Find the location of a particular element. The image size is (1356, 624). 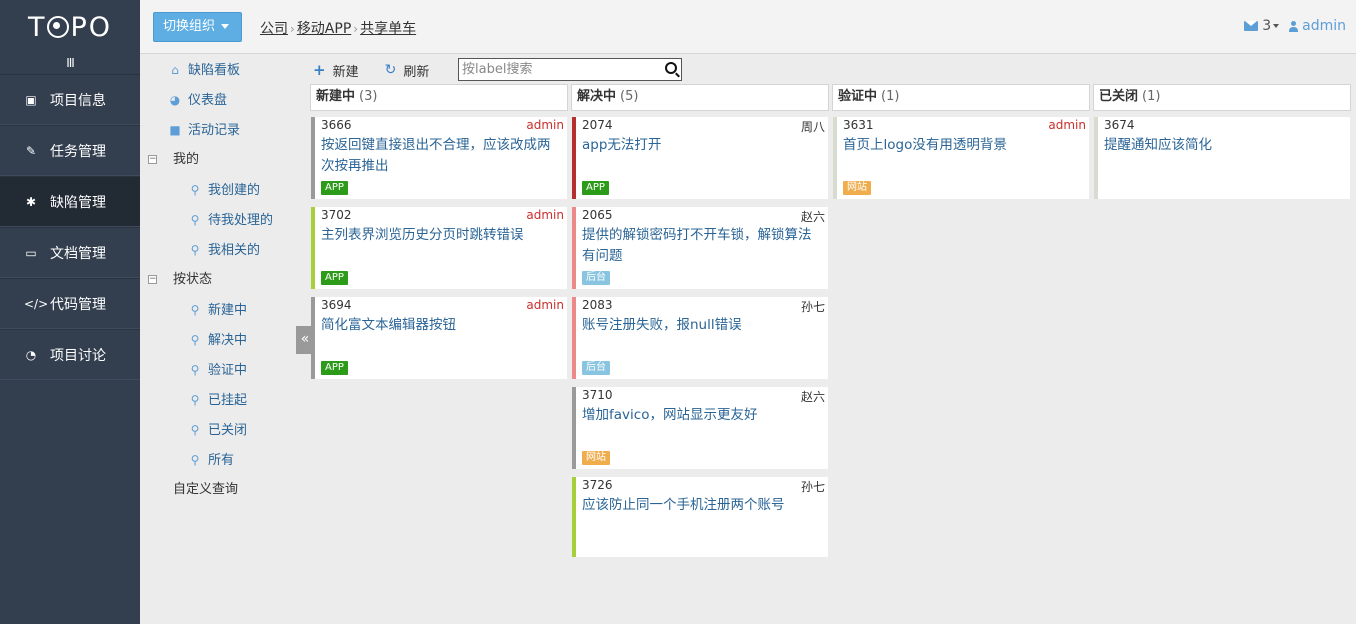

sidebar-item-docs: ▭ 文档管理 is located at coordinates (70, 252).